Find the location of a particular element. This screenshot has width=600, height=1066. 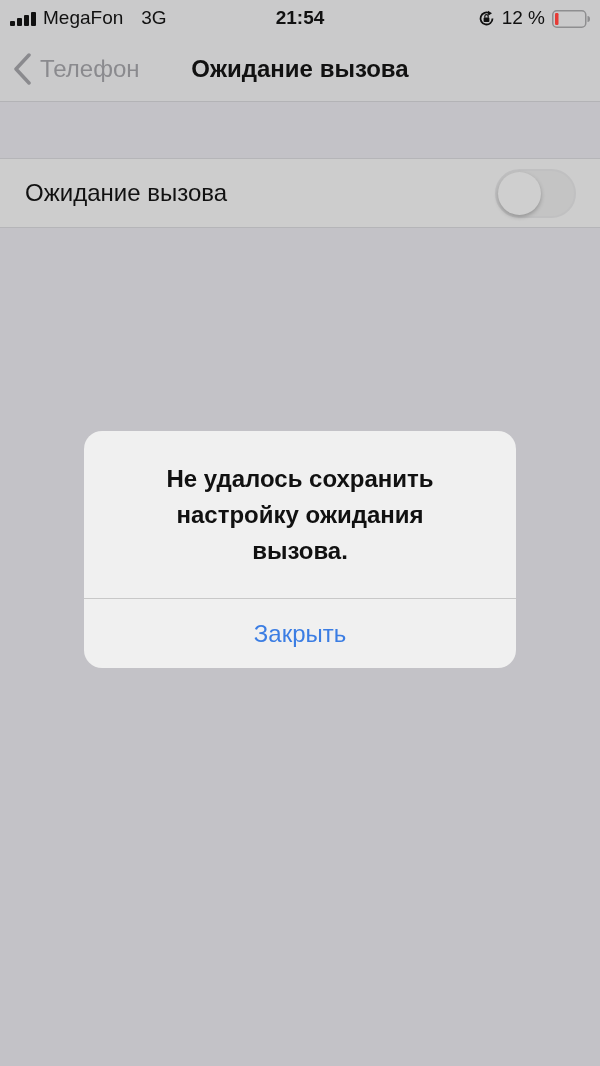

setting-label: Ожидание вызова is located at coordinates (126, 193).